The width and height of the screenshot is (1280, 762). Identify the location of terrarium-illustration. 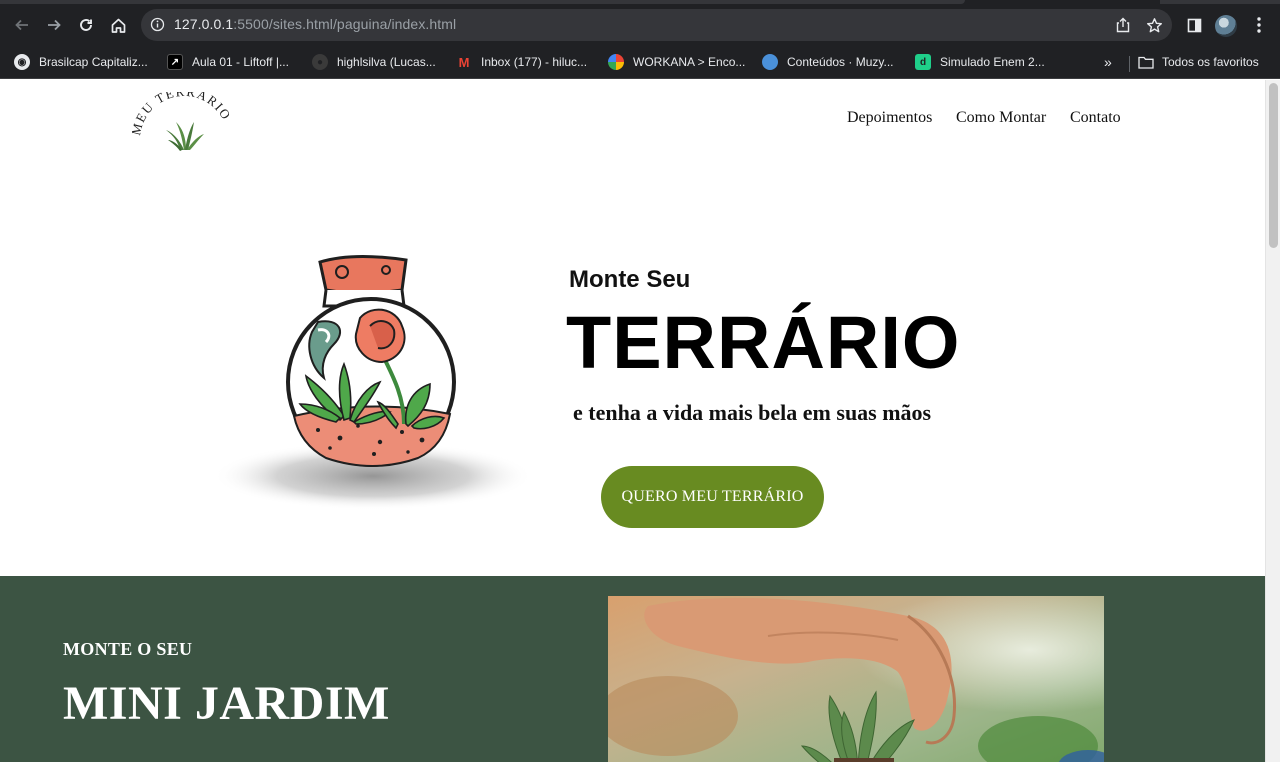
(373, 380).